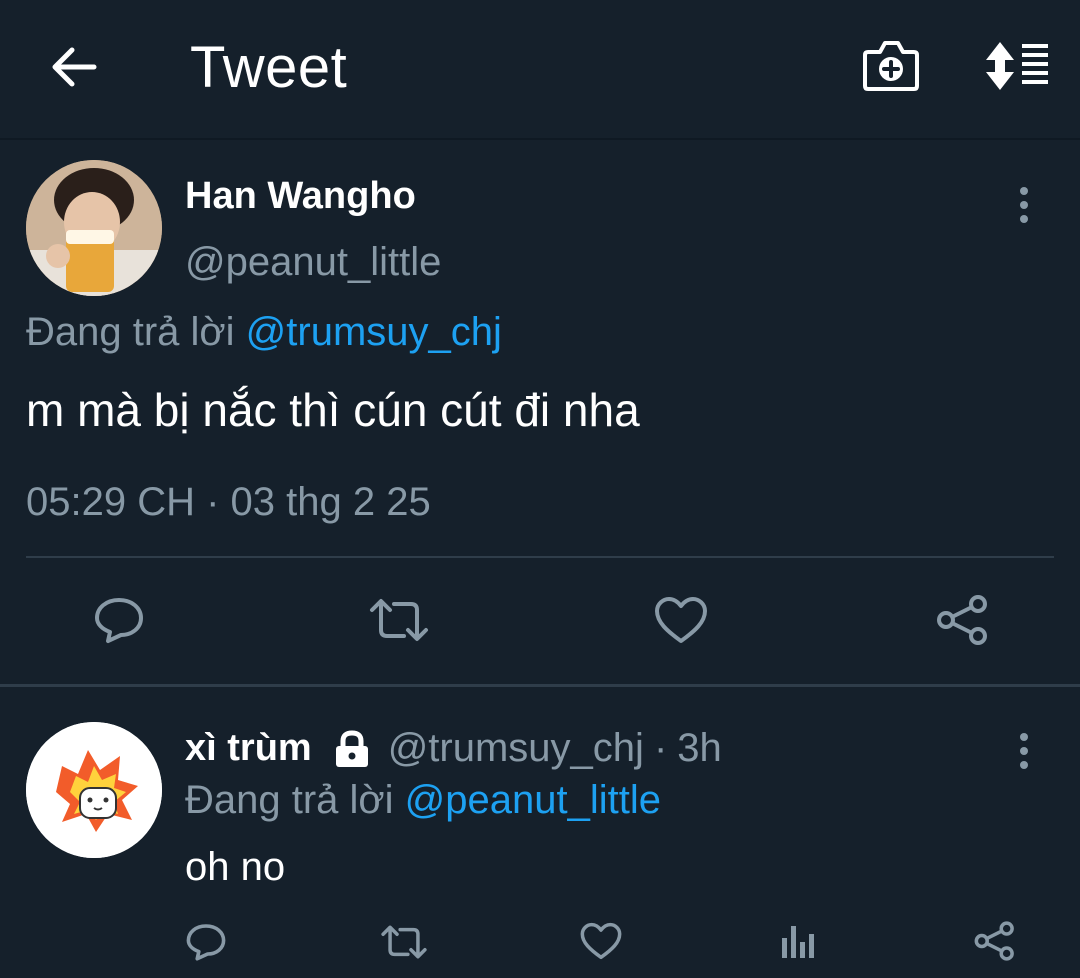 The image size is (1080, 978). I want to click on section-divider, so click(540, 685).